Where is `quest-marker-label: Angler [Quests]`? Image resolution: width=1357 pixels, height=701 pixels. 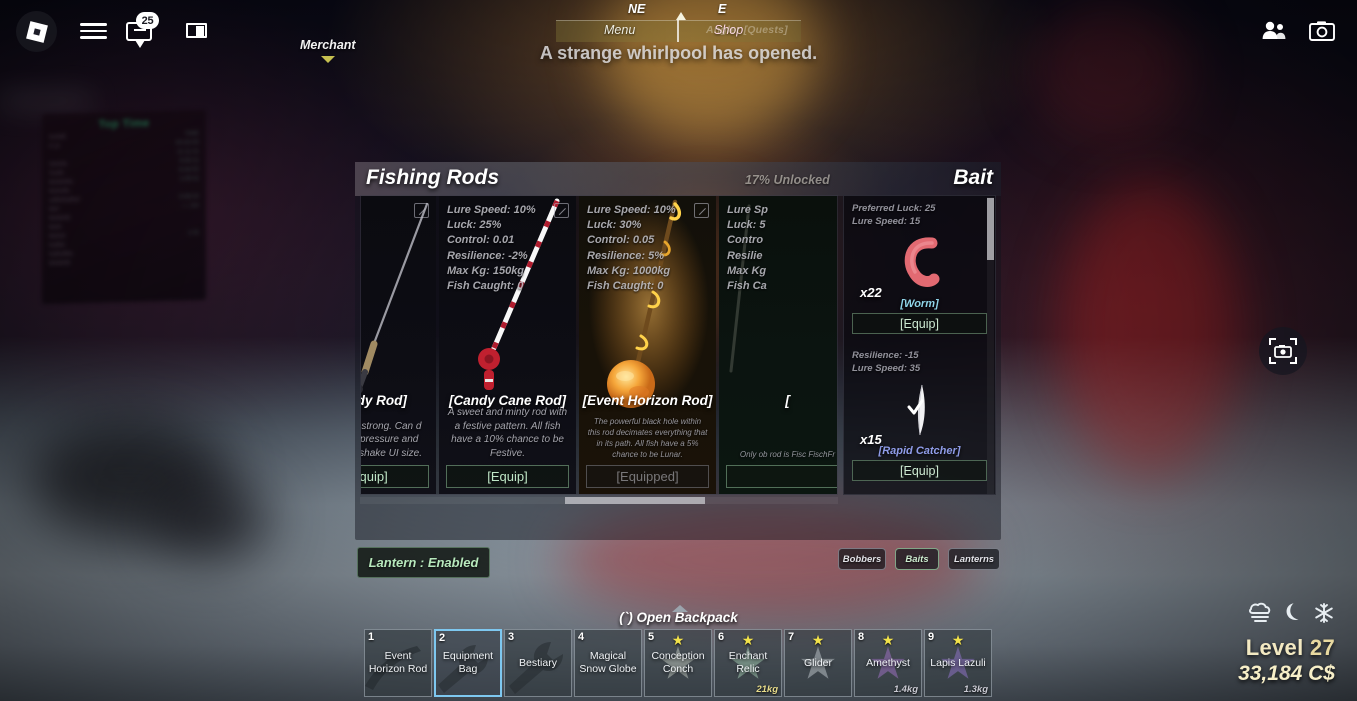 quest-marker-label: Angler [Quests] is located at coordinates (747, 30).